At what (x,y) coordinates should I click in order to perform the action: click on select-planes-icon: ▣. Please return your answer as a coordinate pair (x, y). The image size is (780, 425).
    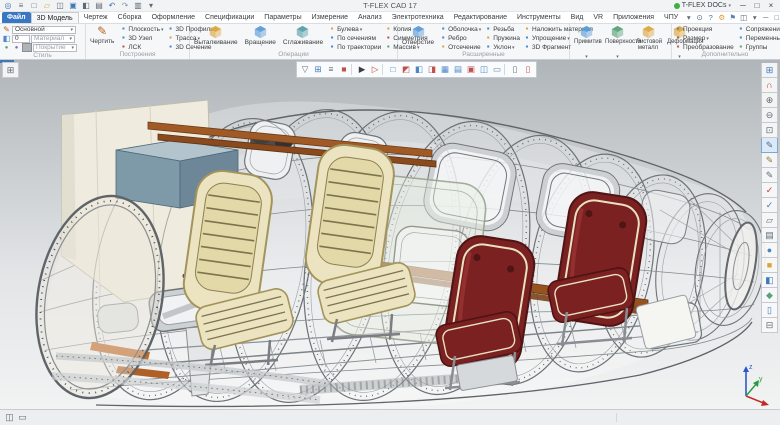
    Looking at the image, I should click on (471, 70).